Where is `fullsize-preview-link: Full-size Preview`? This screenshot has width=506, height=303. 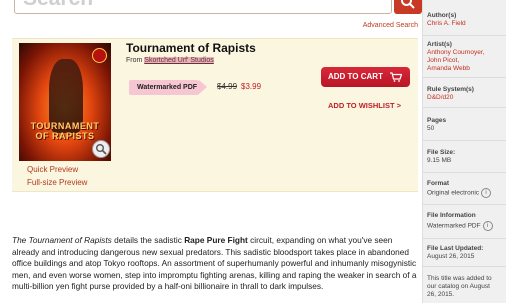
fullsize-preview-link: Full-size Preview is located at coordinates (57, 182).